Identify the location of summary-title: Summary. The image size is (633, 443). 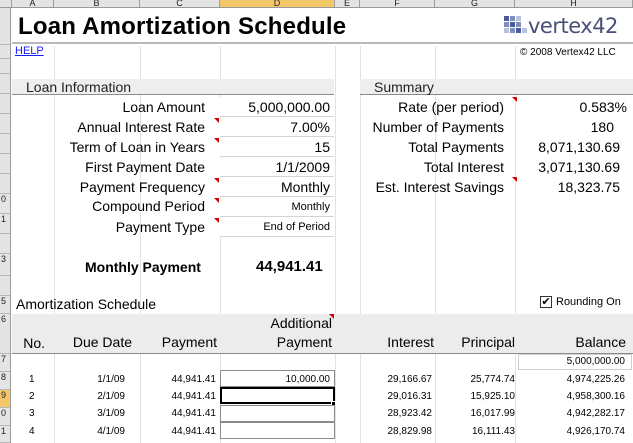
(404, 87).